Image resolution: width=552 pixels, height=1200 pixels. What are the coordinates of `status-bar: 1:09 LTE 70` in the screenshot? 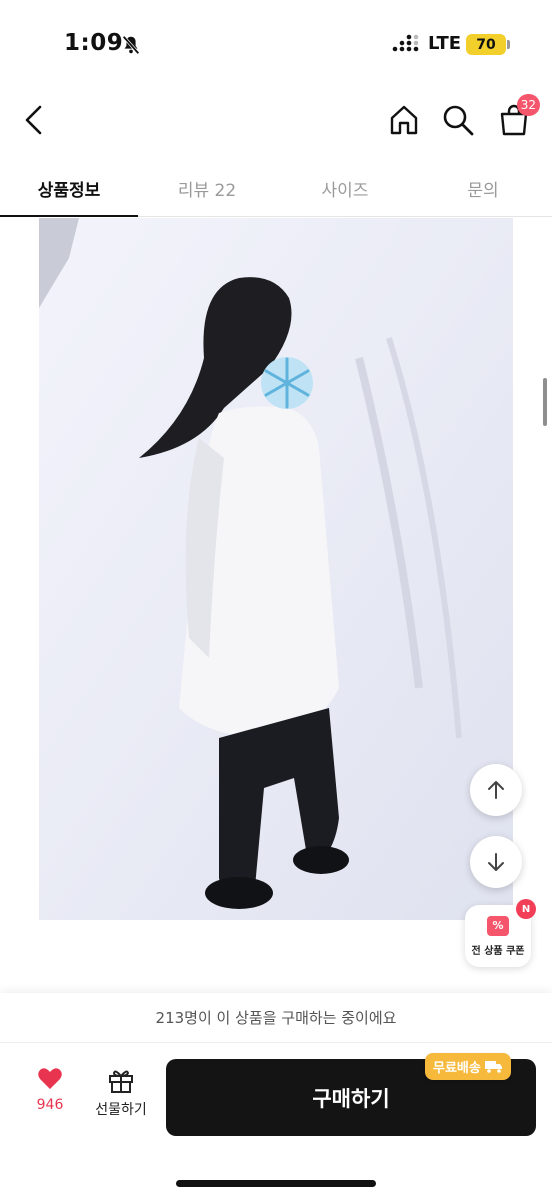 It's located at (276, 40).